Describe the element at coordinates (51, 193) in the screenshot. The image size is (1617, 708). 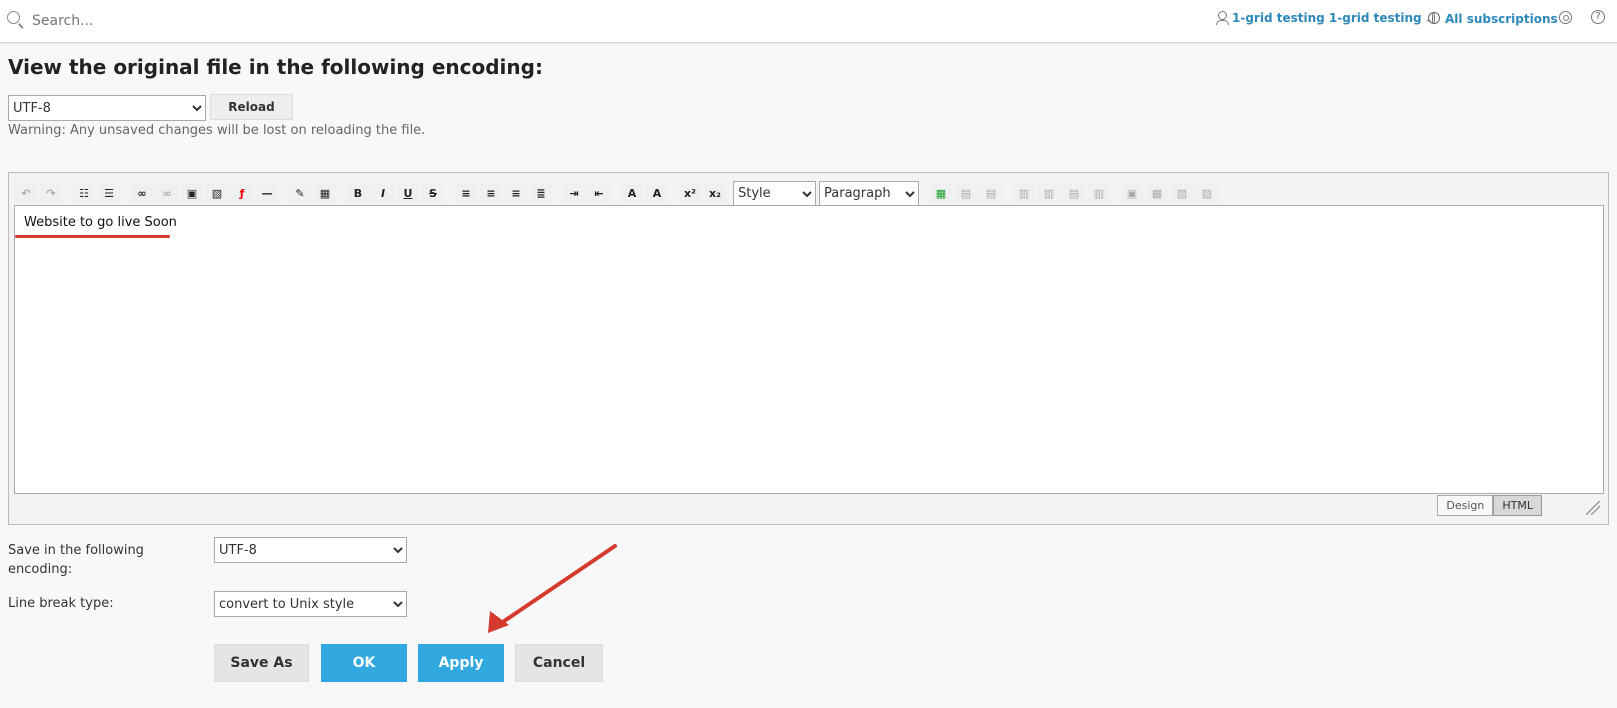
I see `redo-icon: ↷` at that location.